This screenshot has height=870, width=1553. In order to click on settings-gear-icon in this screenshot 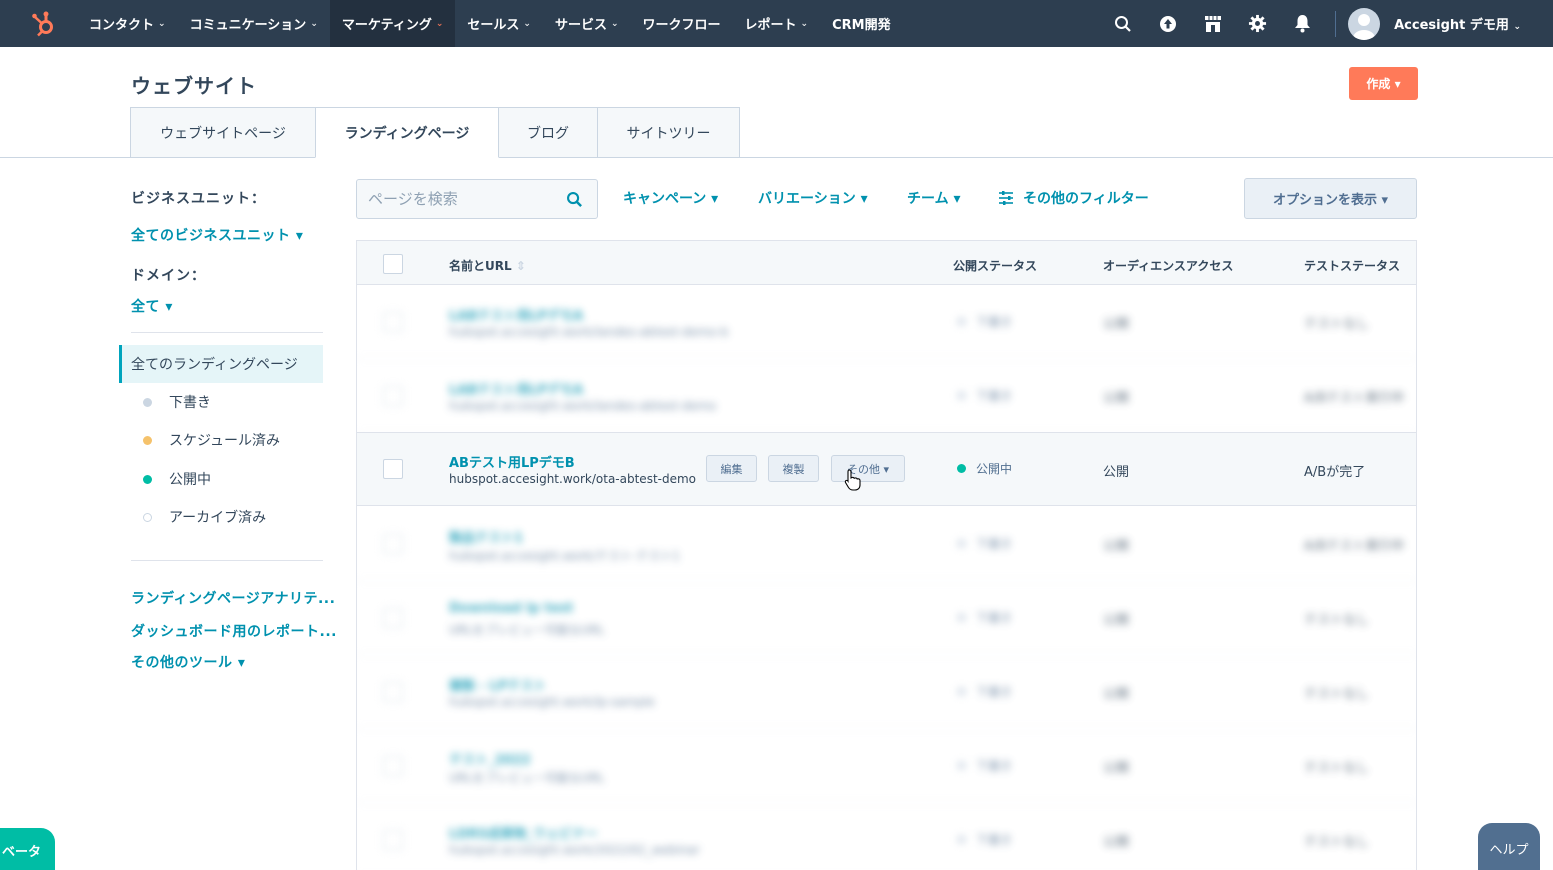, I will do `click(1257, 23)`.